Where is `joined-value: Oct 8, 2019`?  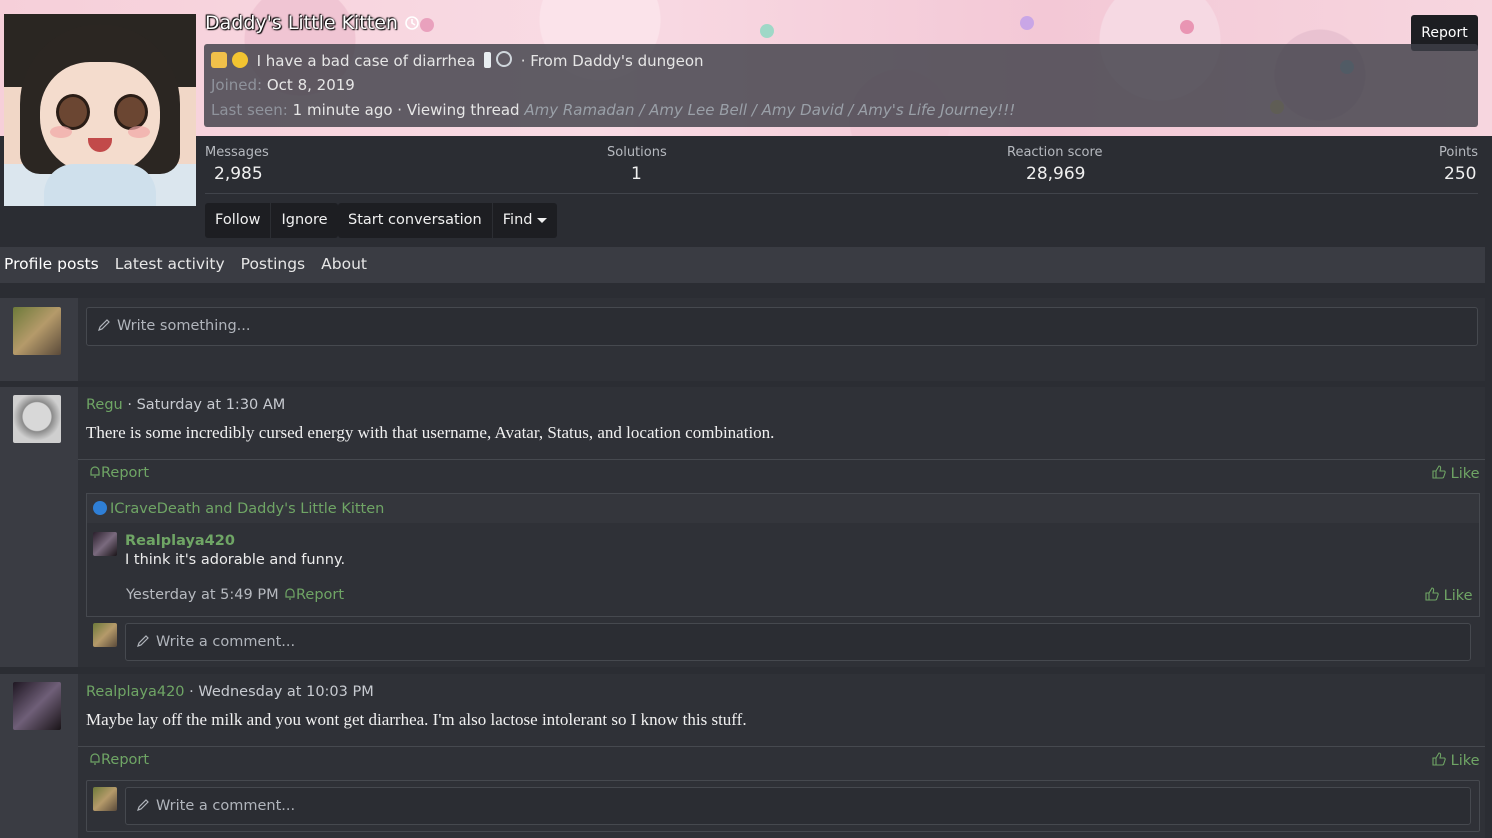 joined-value: Oct 8, 2019 is located at coordinates (310, 85).